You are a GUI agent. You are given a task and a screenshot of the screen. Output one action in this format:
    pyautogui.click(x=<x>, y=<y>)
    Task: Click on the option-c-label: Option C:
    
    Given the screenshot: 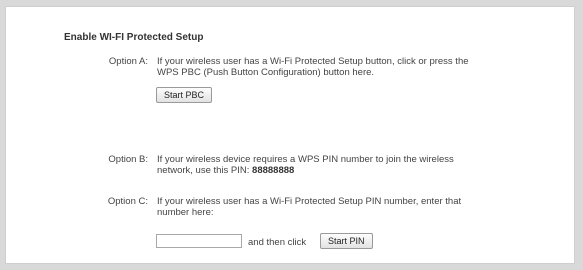 What is the action you would take?
    pyautogui.click(x=127, y=201)
    